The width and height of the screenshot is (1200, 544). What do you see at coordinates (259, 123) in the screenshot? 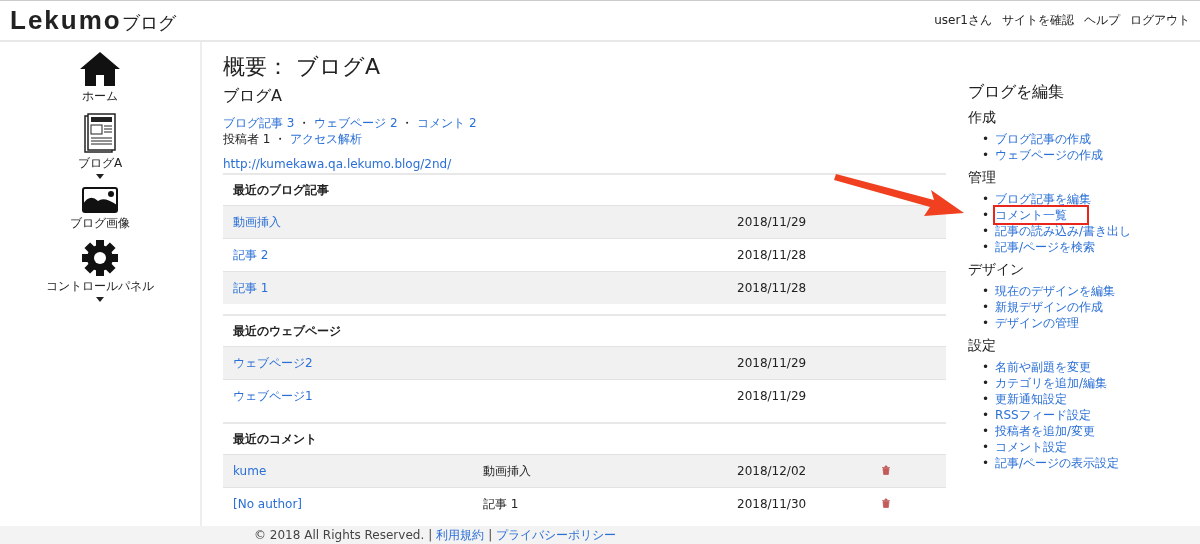
I see `stat-link: ブログ記事 3` at bounding box center [259, 123].